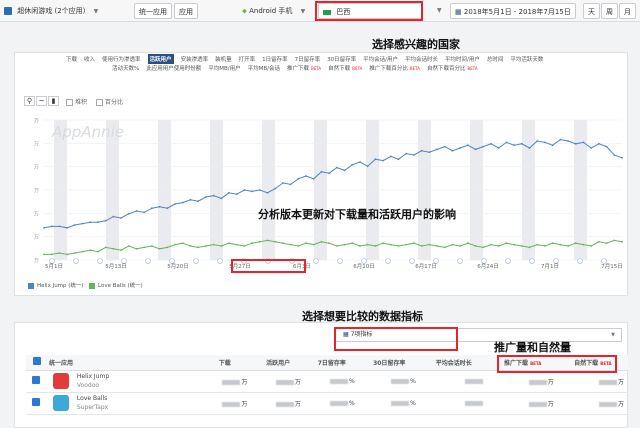 This screenshot has width=640, height=428. What do you see at coordinates (389, 363) in the screenshot?
I see `column-header-30d-retention: 30日留存率` at bounding box center [389, 363].